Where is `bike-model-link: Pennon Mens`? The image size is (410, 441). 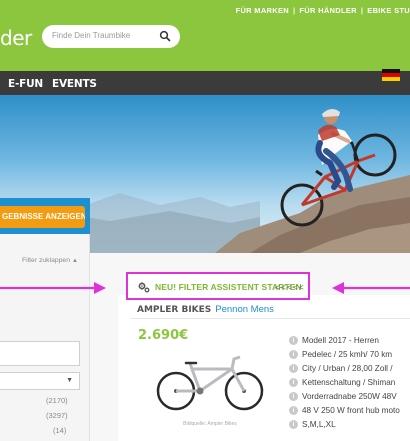 bike-model-link: Pennon Mens is located at coordinates (244, 309).